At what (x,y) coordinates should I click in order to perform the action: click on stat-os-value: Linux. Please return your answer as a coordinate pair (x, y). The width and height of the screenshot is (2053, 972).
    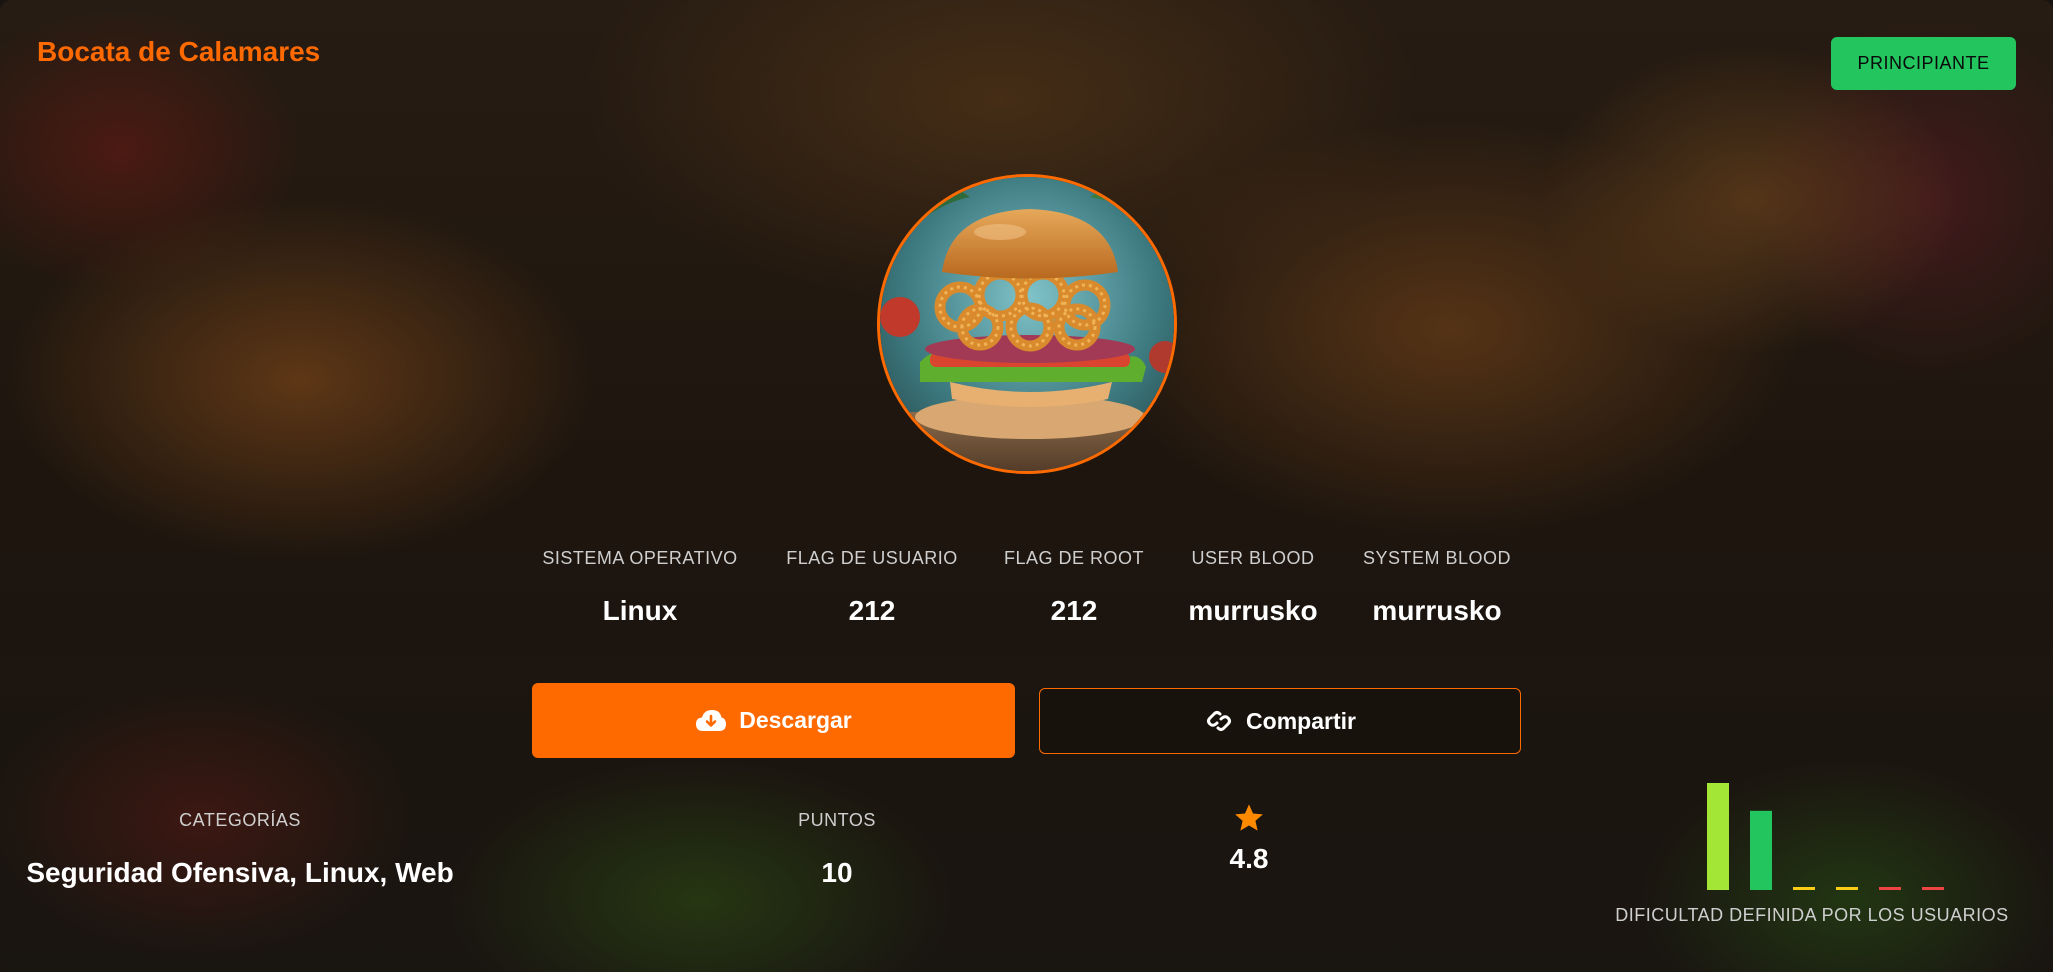
    Looking at the image, I should click on (640, 610).